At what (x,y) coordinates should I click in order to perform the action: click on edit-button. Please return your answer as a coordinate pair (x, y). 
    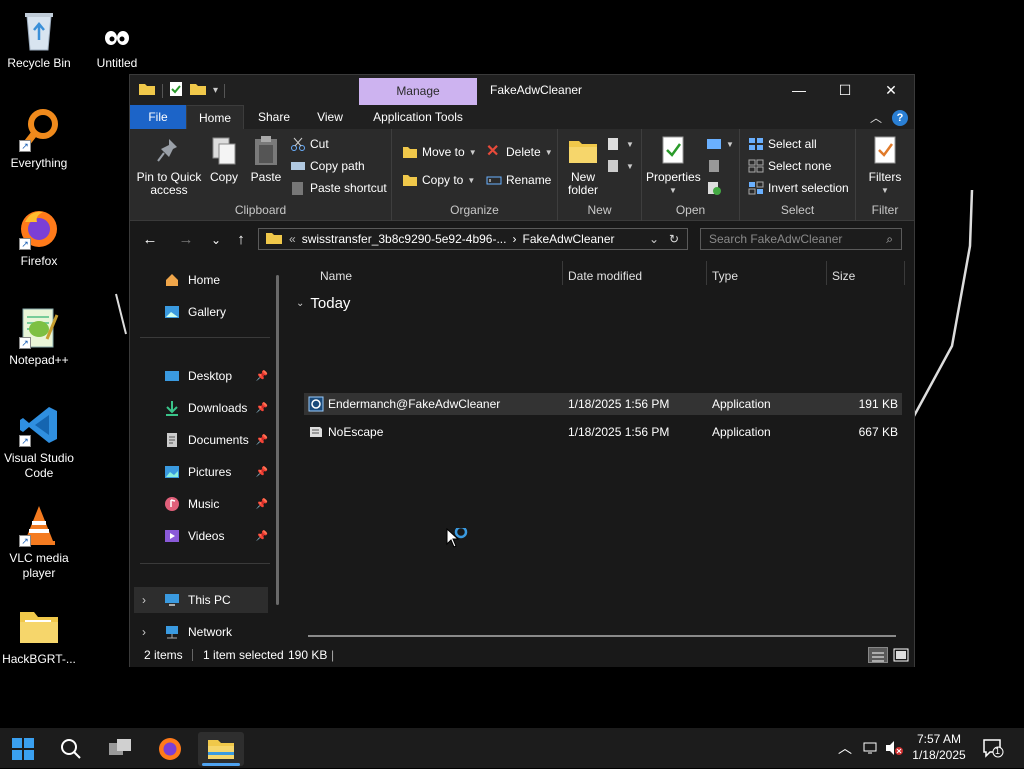
    Looking at the image, I should click on (714, 166).